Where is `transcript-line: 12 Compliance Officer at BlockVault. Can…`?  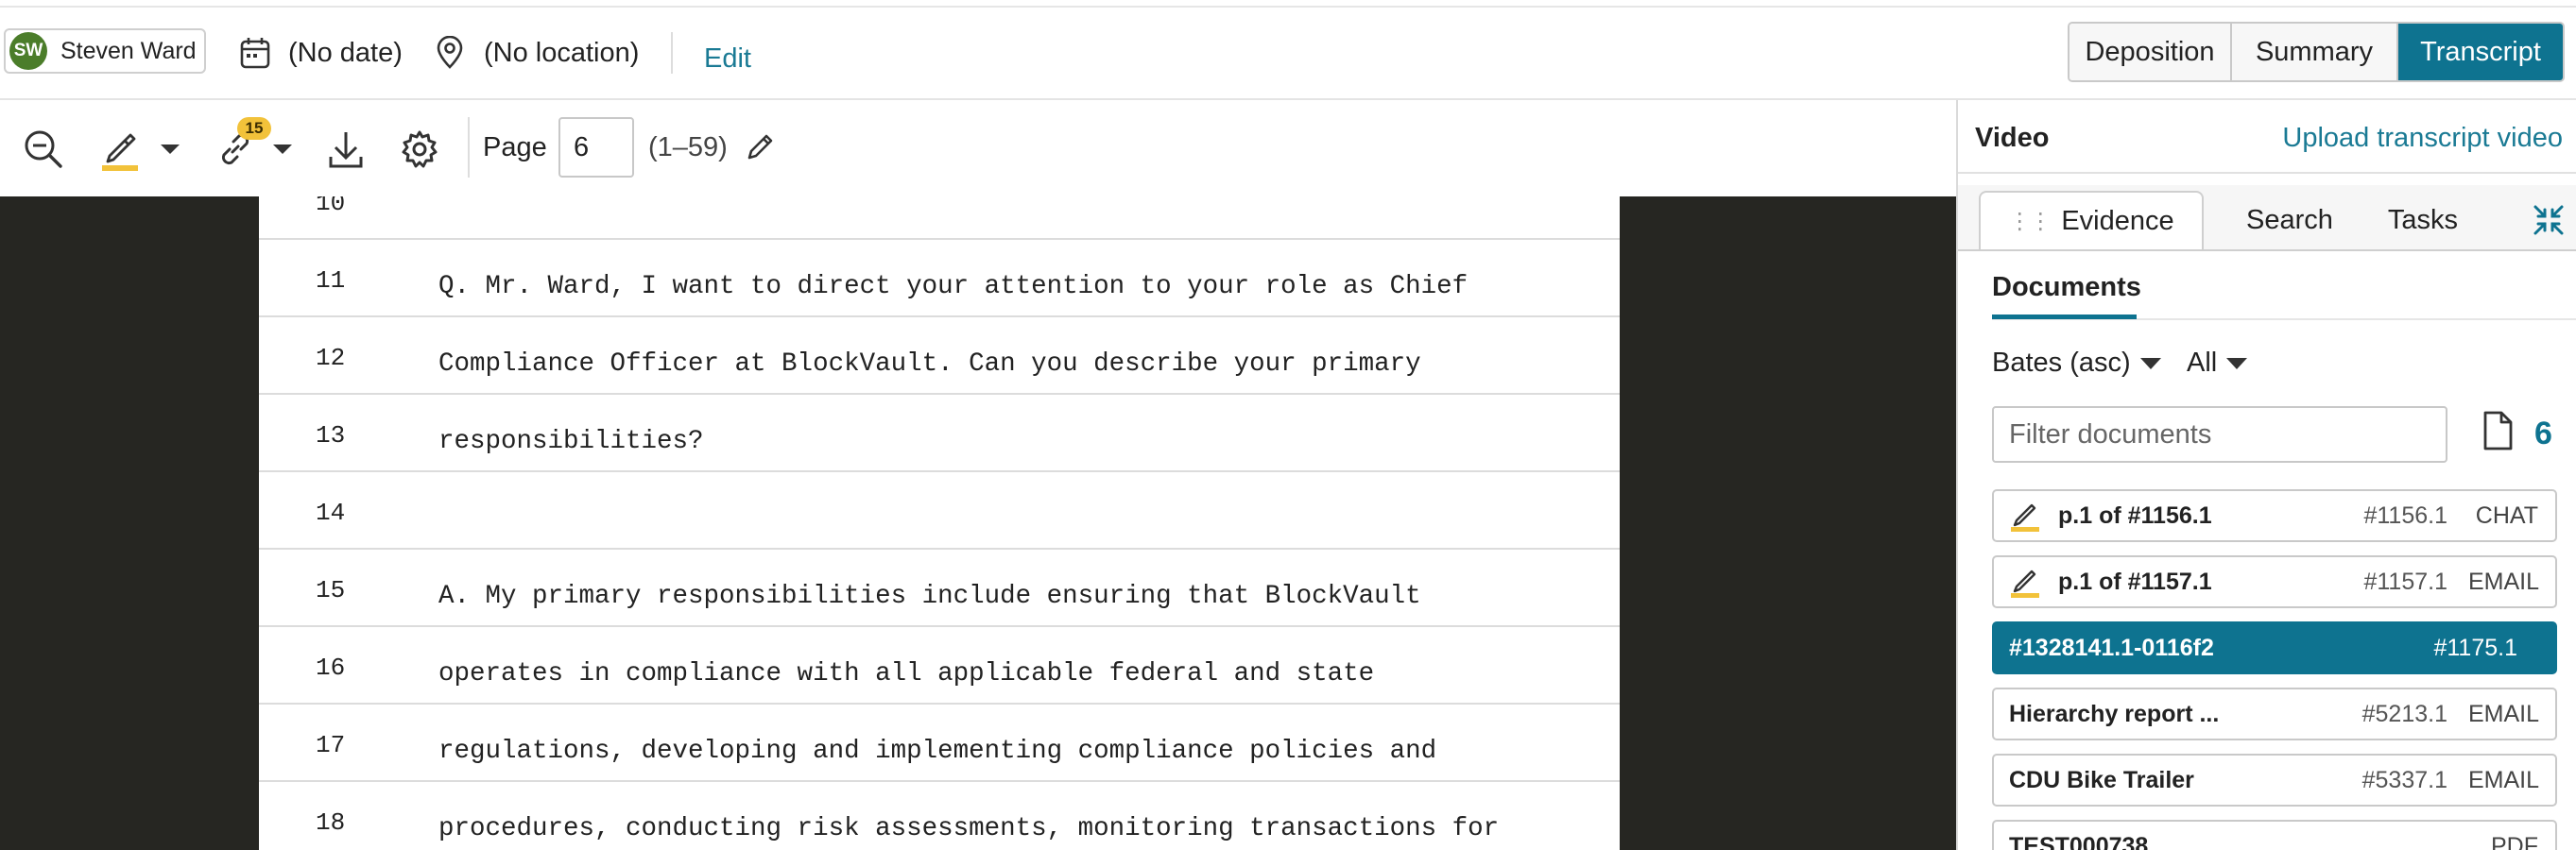 transcript-line: 12 Compliance Officer at BlockVault. Can… is located at coordinates (939, 356).